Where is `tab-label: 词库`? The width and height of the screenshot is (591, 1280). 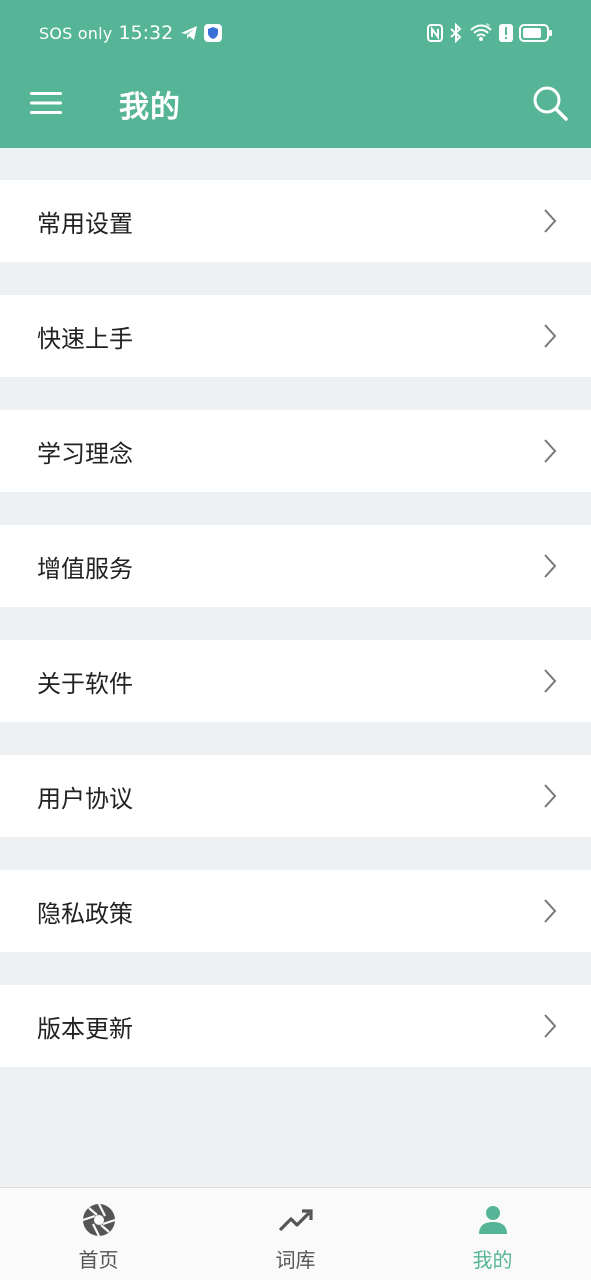 tab-label: 词库 is located at coordinates (295, 1260).